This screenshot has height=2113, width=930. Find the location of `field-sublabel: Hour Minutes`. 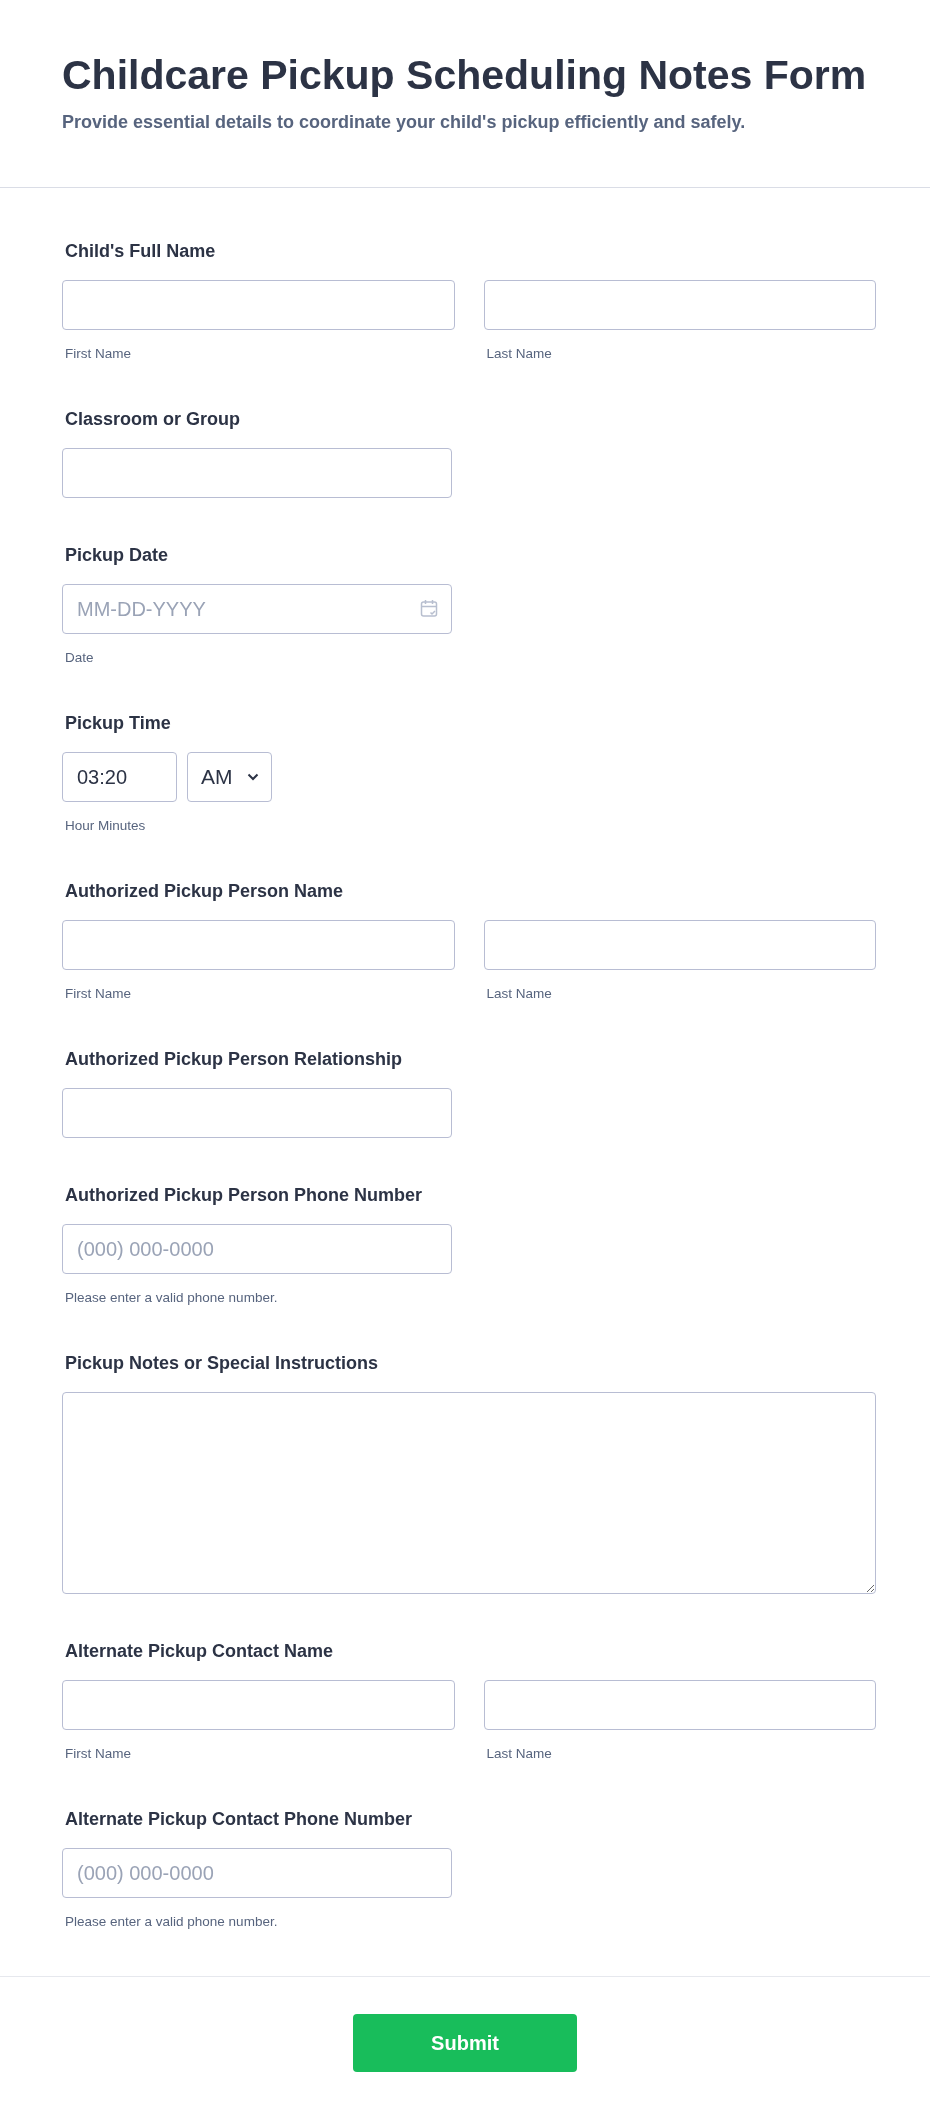

field-sublabel: Hour Minutes is located at coordinates (105, 825).